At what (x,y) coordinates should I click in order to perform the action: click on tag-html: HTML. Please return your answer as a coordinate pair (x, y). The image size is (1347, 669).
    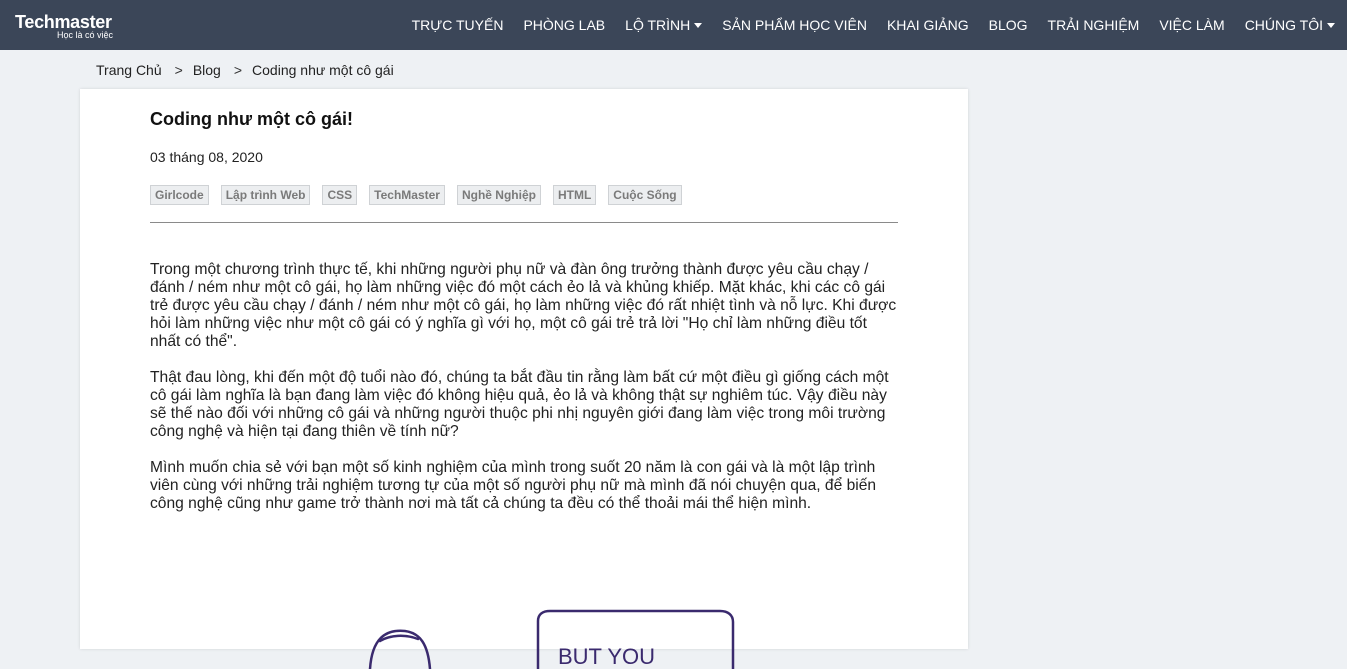
    Looking at the image, I should click on (574, 195).